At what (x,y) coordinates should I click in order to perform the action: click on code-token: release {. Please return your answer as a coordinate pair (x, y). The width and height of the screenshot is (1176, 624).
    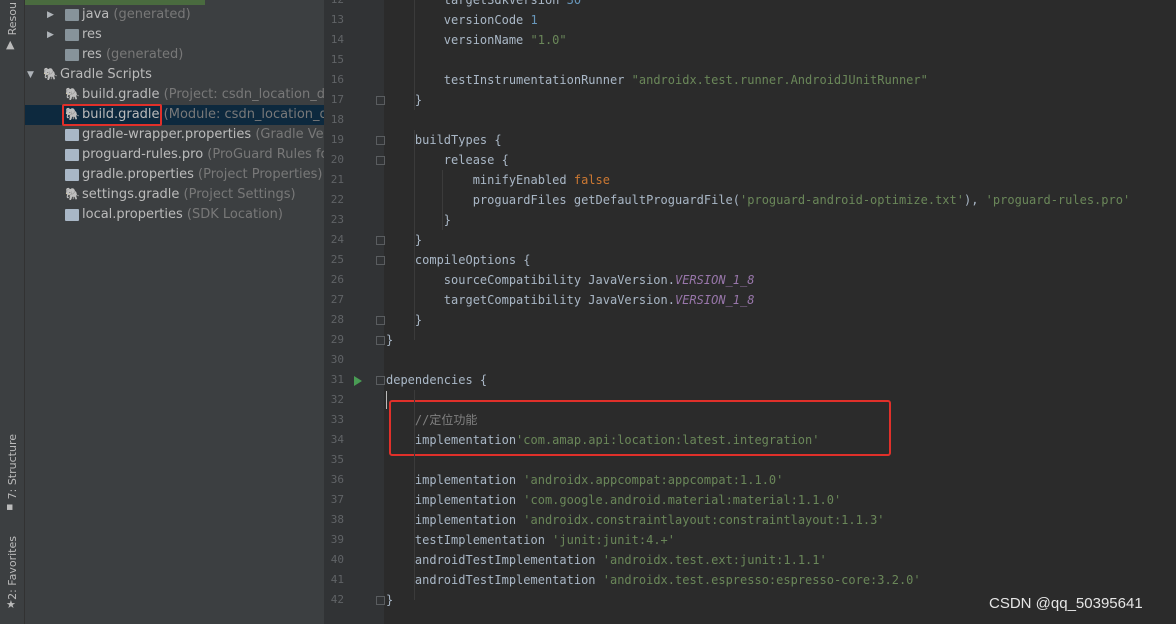
    Looking at the image, I should click on (447, 160).